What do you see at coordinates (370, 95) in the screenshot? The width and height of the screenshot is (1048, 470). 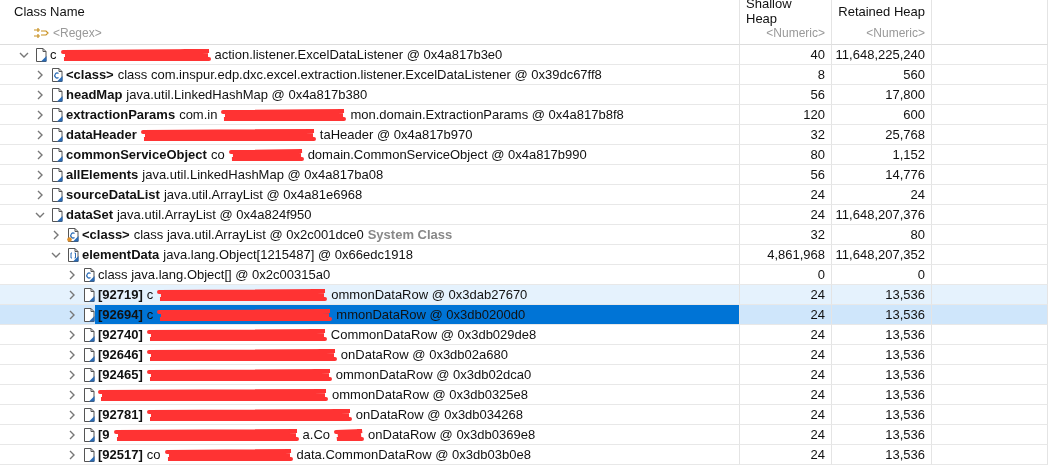 I see `tree-row: headMap java.util.LinkedHashMap @ 0x4a817b380` at bounding box center [370, 95].